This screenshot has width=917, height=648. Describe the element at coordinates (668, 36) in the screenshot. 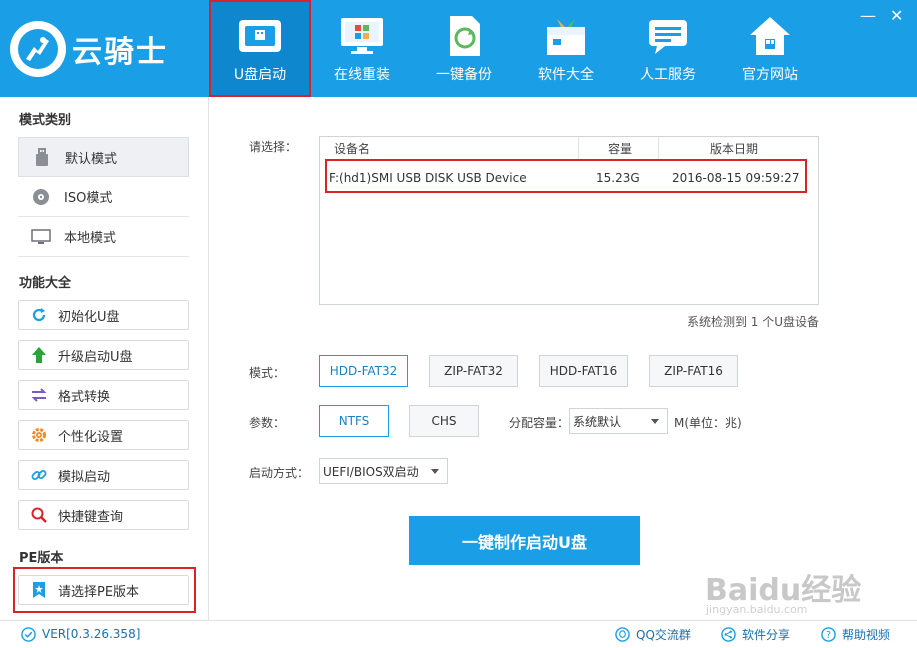

I see `chat-service-icon` at that location.